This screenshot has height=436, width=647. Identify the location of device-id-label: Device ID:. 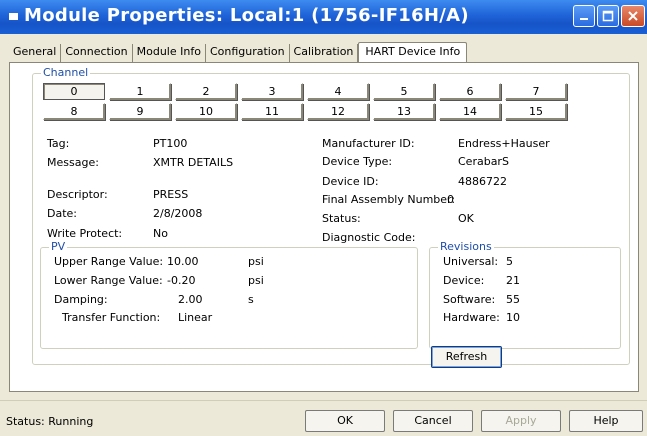
(350, 181).